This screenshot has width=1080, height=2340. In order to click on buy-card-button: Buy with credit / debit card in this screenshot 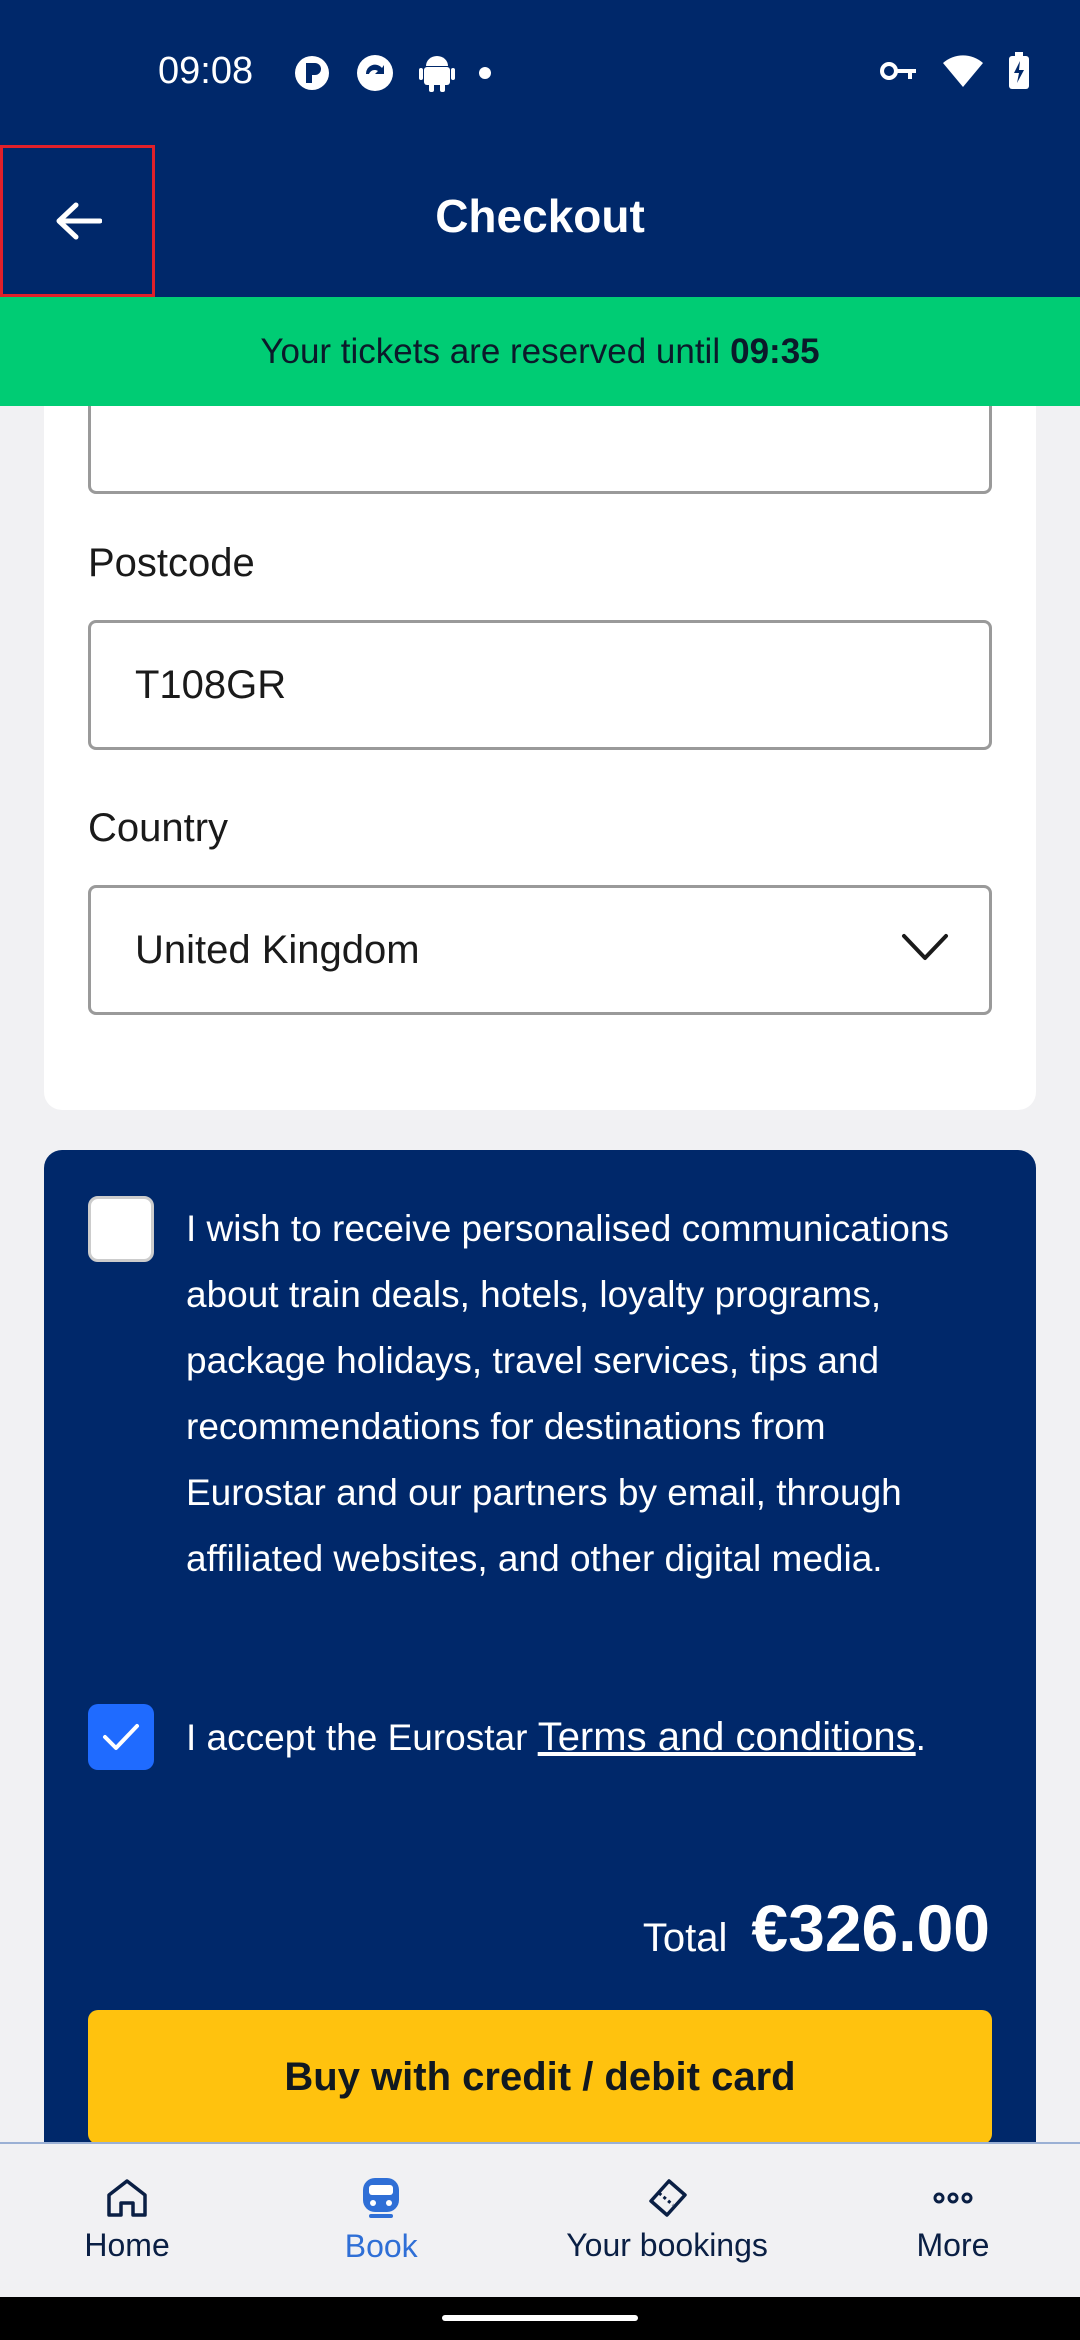, I will do `click(540, 2076)`.